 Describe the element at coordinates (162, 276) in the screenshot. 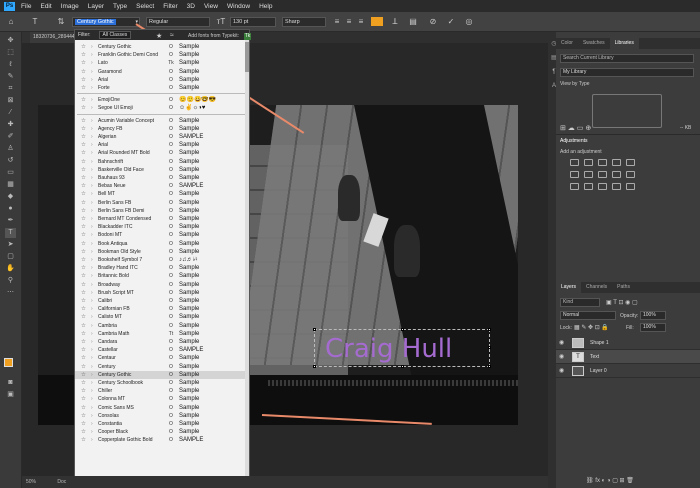

I see `font-row: ☆ › Britannic Bold O Sample` at that location.